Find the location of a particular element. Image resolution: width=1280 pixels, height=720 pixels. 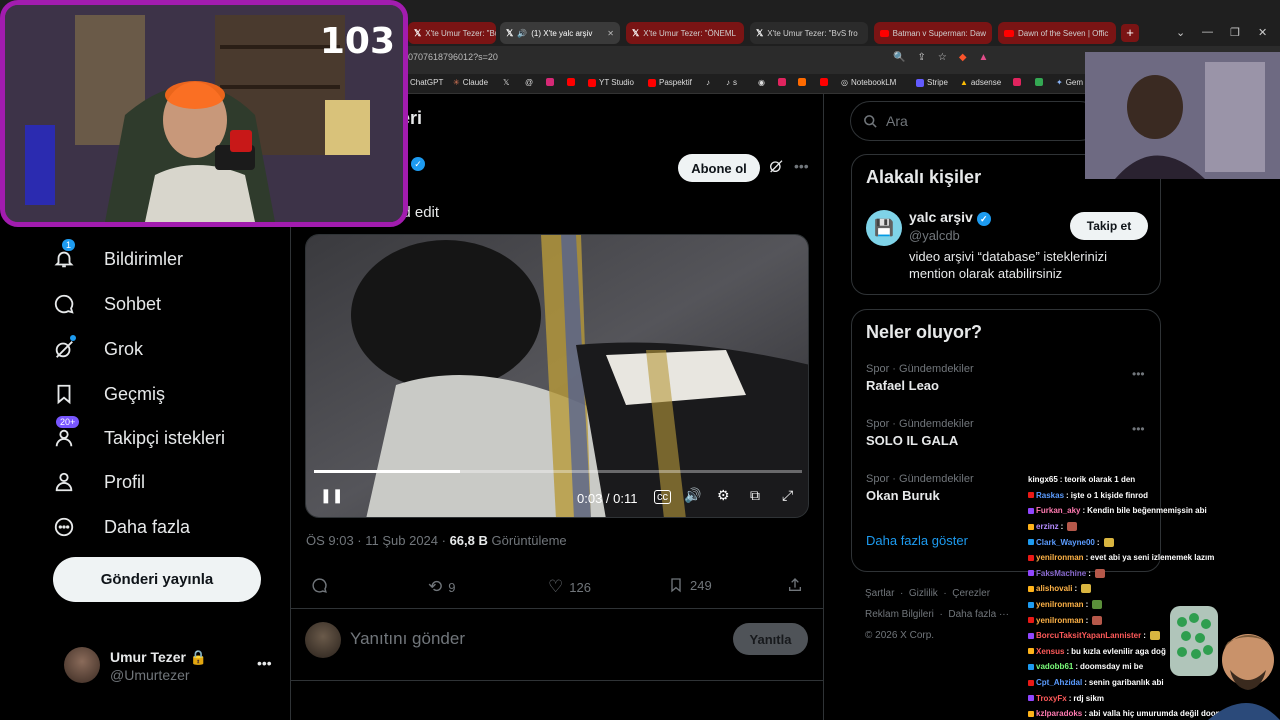

chat-username: alishovali is located at coordinates (1054, 588).